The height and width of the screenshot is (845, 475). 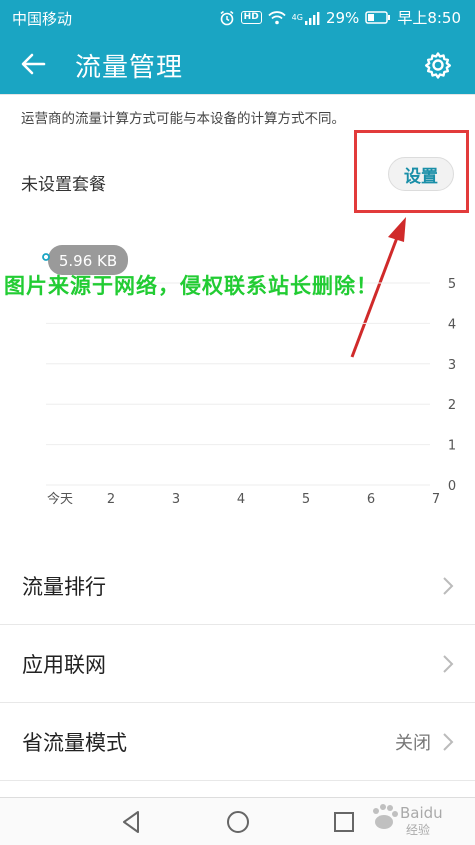 What do you see at coordinates (241, 499) in the screenshot?
I see `x-tick-label: 4` at bounding box center [241, 499].